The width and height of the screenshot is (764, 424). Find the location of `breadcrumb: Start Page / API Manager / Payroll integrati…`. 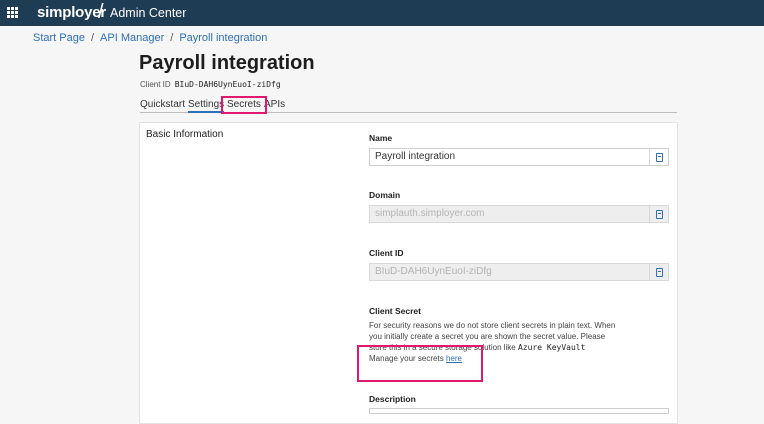

breadcrumb: Start Page / API Manager / Payroll integrati… is located at coordinates (150, 38).